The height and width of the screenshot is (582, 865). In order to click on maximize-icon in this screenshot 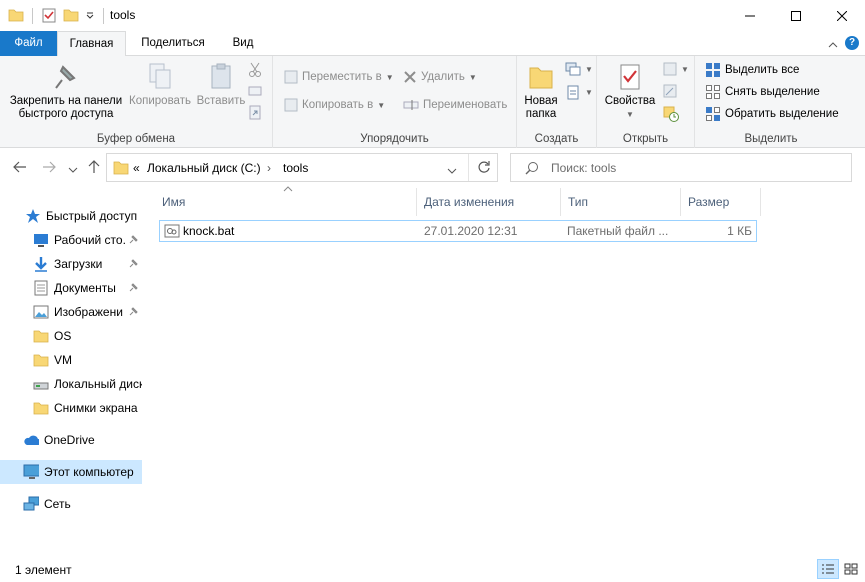, I will do `click(796, 15)`.